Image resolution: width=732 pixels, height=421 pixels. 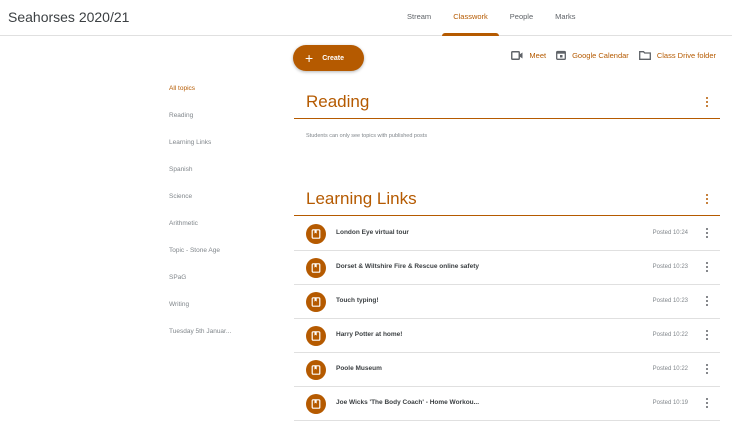 What do you see at coordinates (369, 334) in the screenshot?
I see `item-title: Harry Potter at home!` at bounding box center [369, 334].